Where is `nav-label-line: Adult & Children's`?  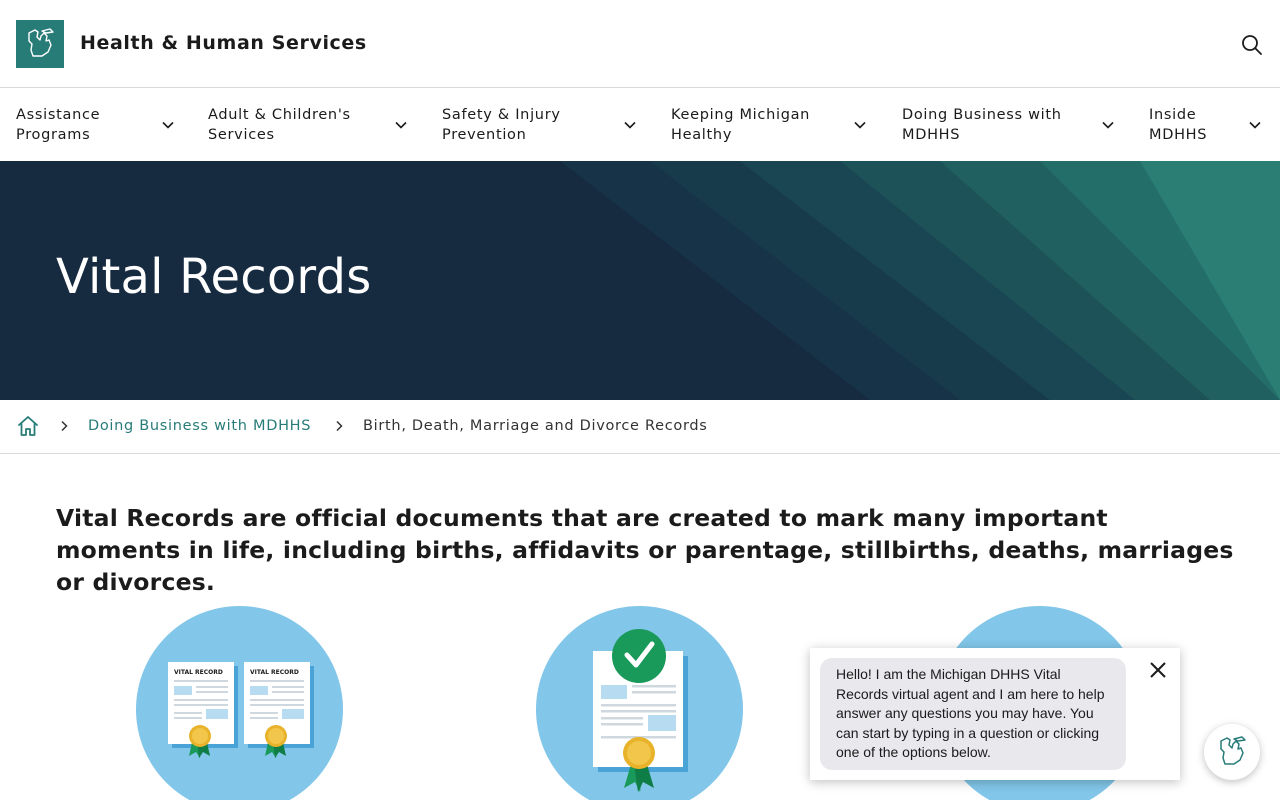 nav-label-line: Adult & Children's is located at coordinates (279, 115).